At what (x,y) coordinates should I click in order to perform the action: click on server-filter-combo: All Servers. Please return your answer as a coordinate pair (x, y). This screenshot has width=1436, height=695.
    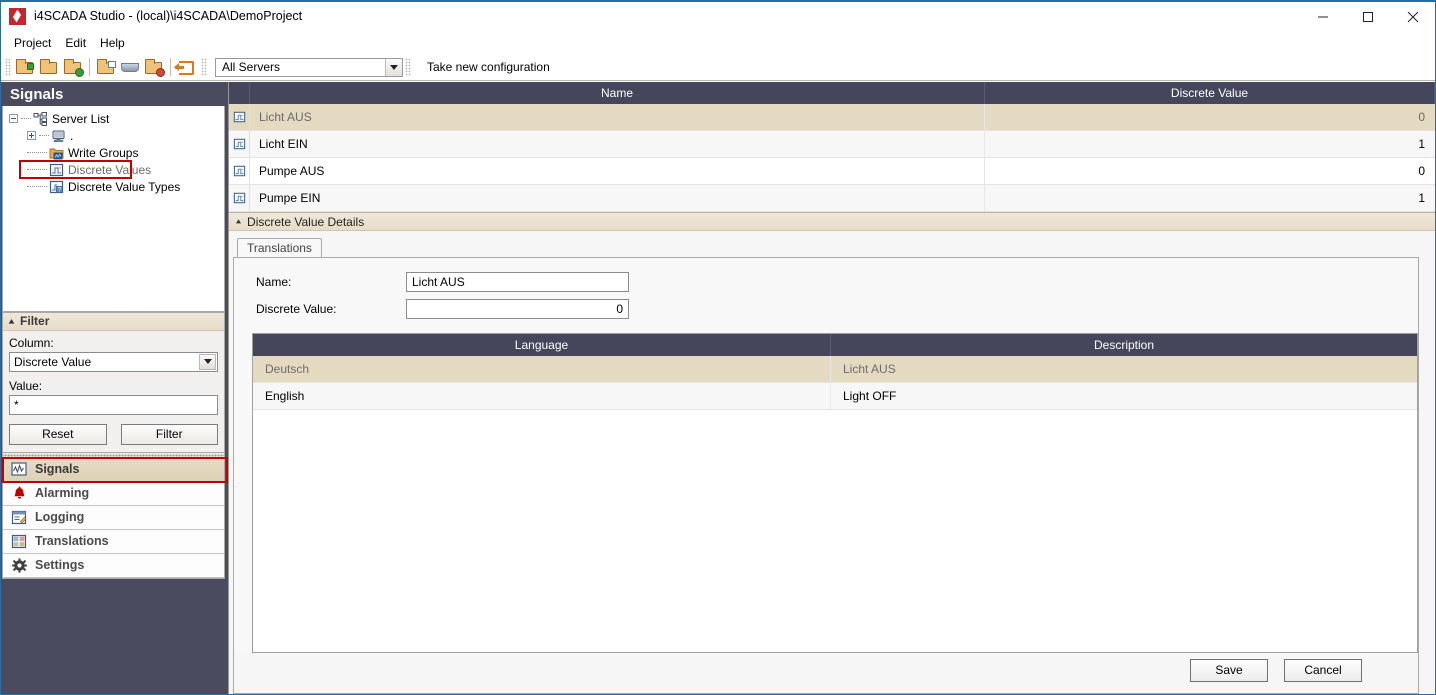
    Looking at the image, I should click on (309, 67).